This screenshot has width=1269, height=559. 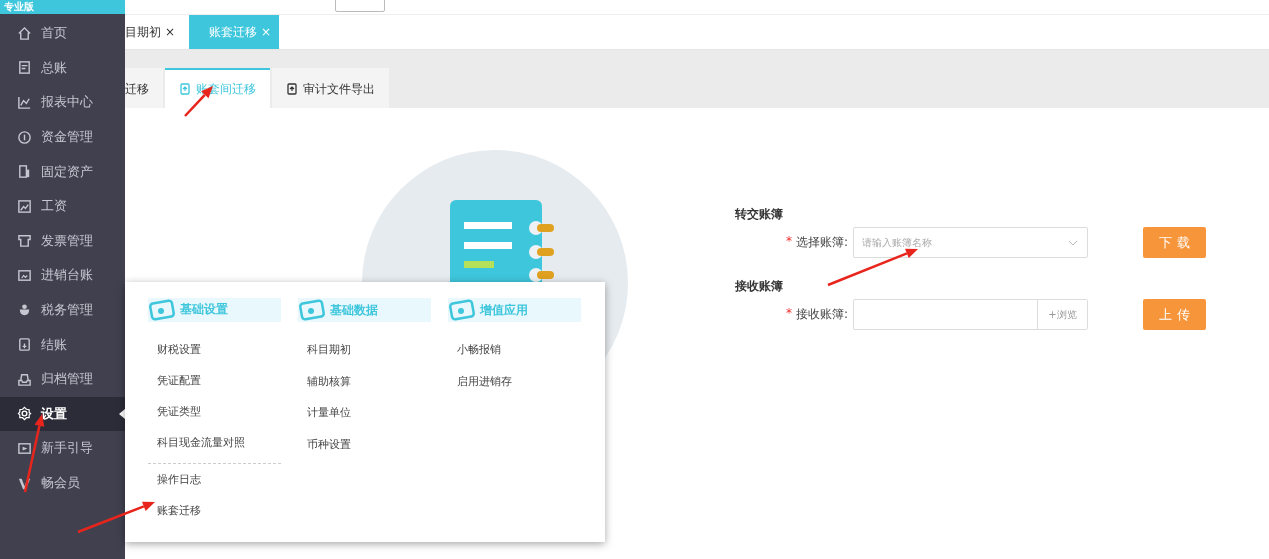 I want to click on tray-icon, so click(x=24, y=379).